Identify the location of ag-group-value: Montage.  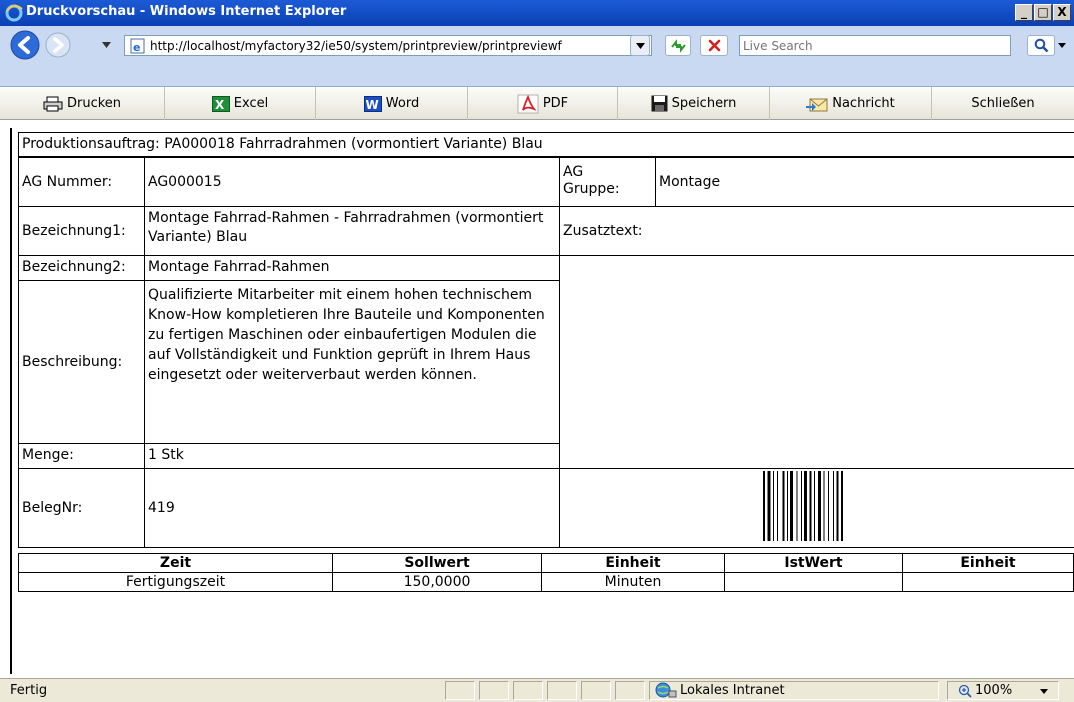
(864, 182).